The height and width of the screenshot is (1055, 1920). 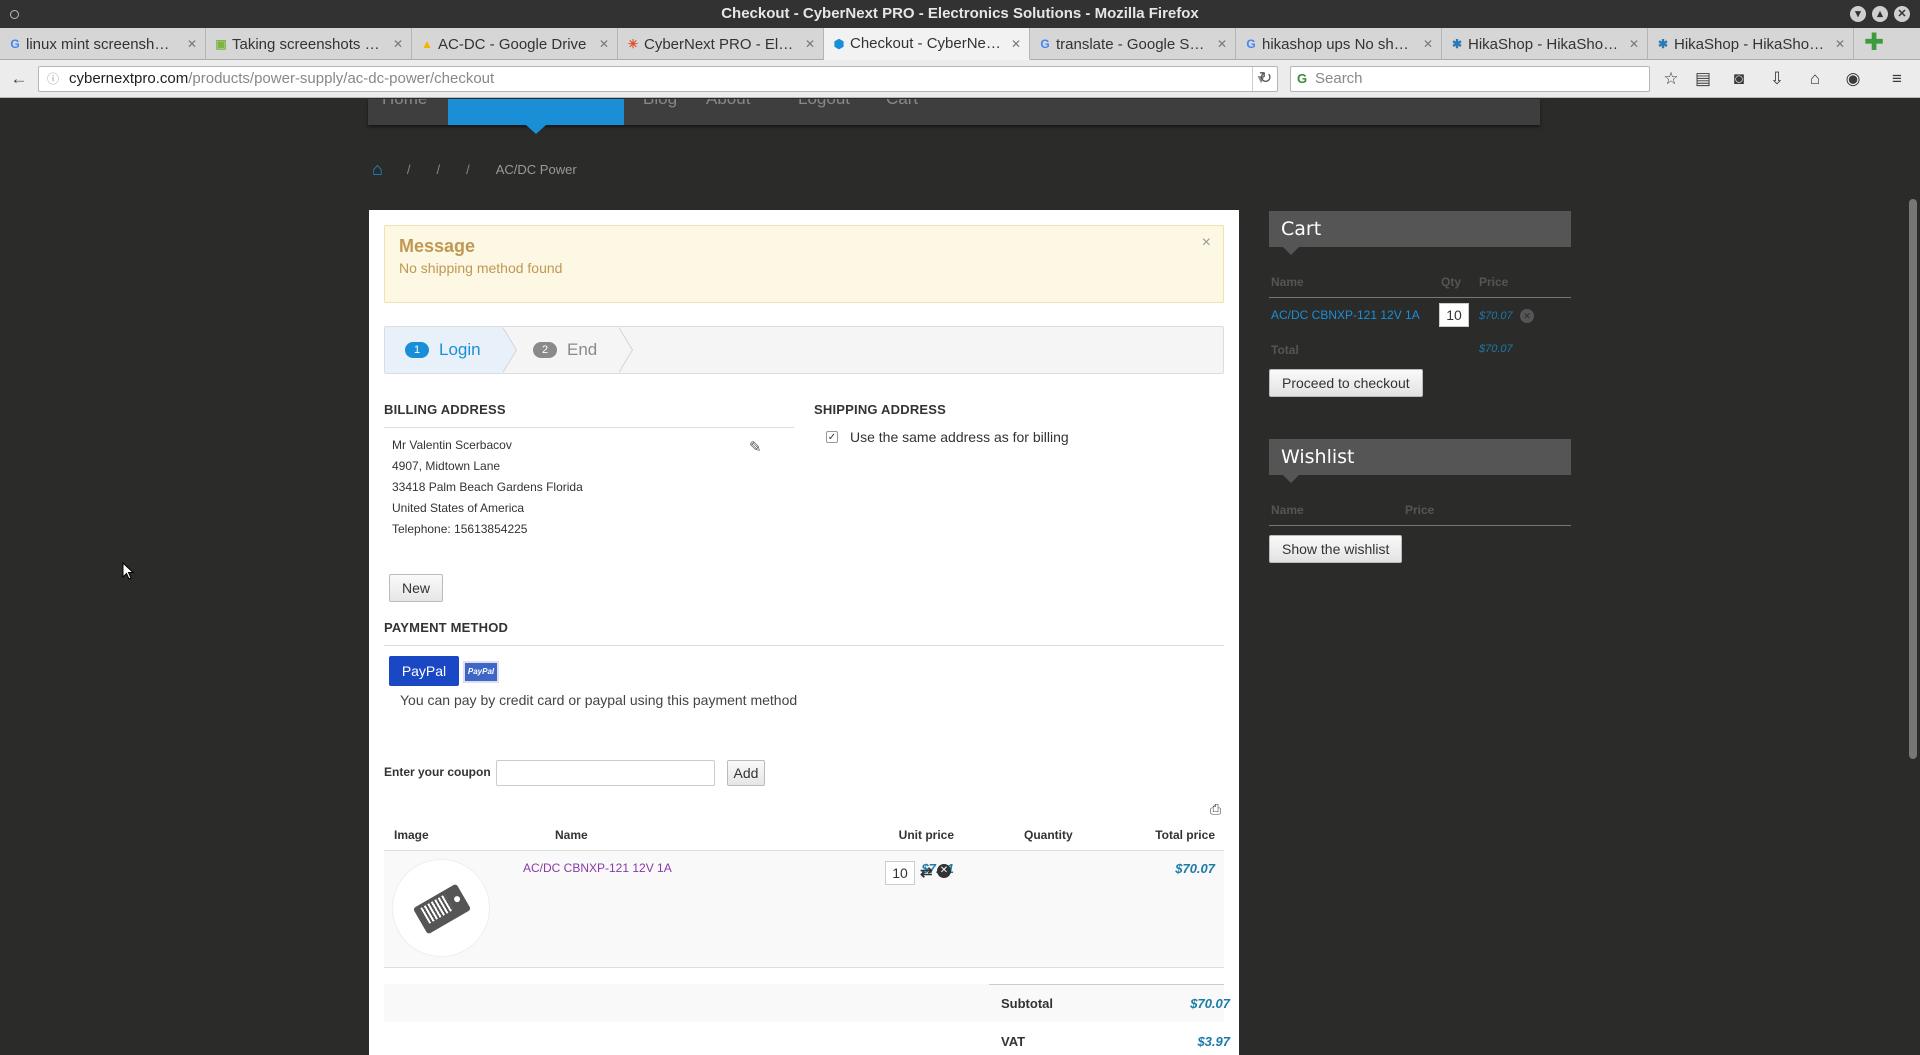 What do you see at coordinates (900, 873) in the screenshot?
I see `quantity-input: 10` at bounding box center [900, 873].